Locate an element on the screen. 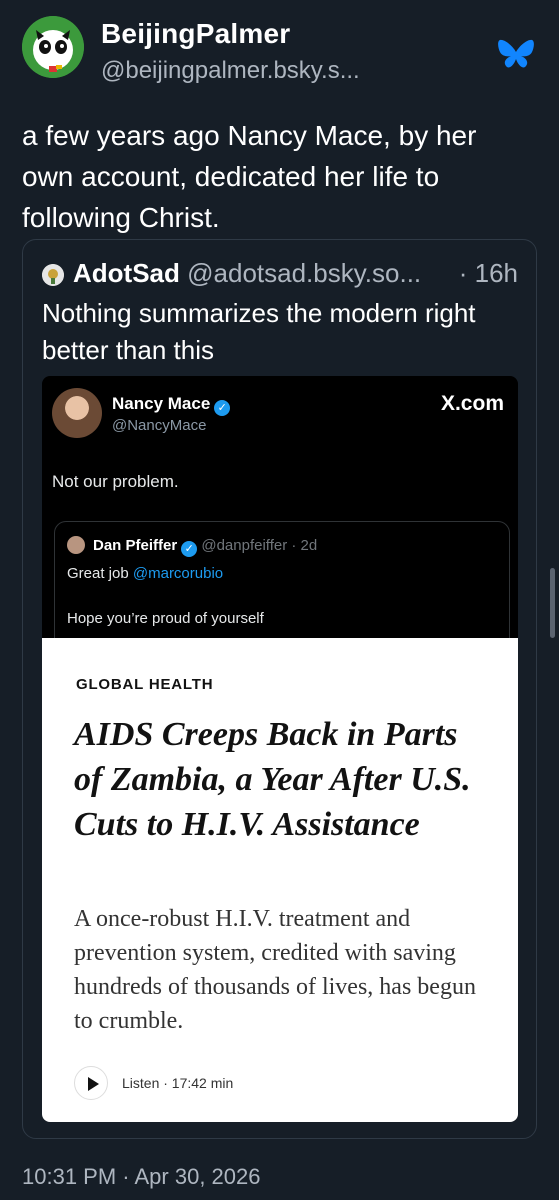 The image size is (559, 1200). nancy-mace-avatar is located at coordinates (77, 413).